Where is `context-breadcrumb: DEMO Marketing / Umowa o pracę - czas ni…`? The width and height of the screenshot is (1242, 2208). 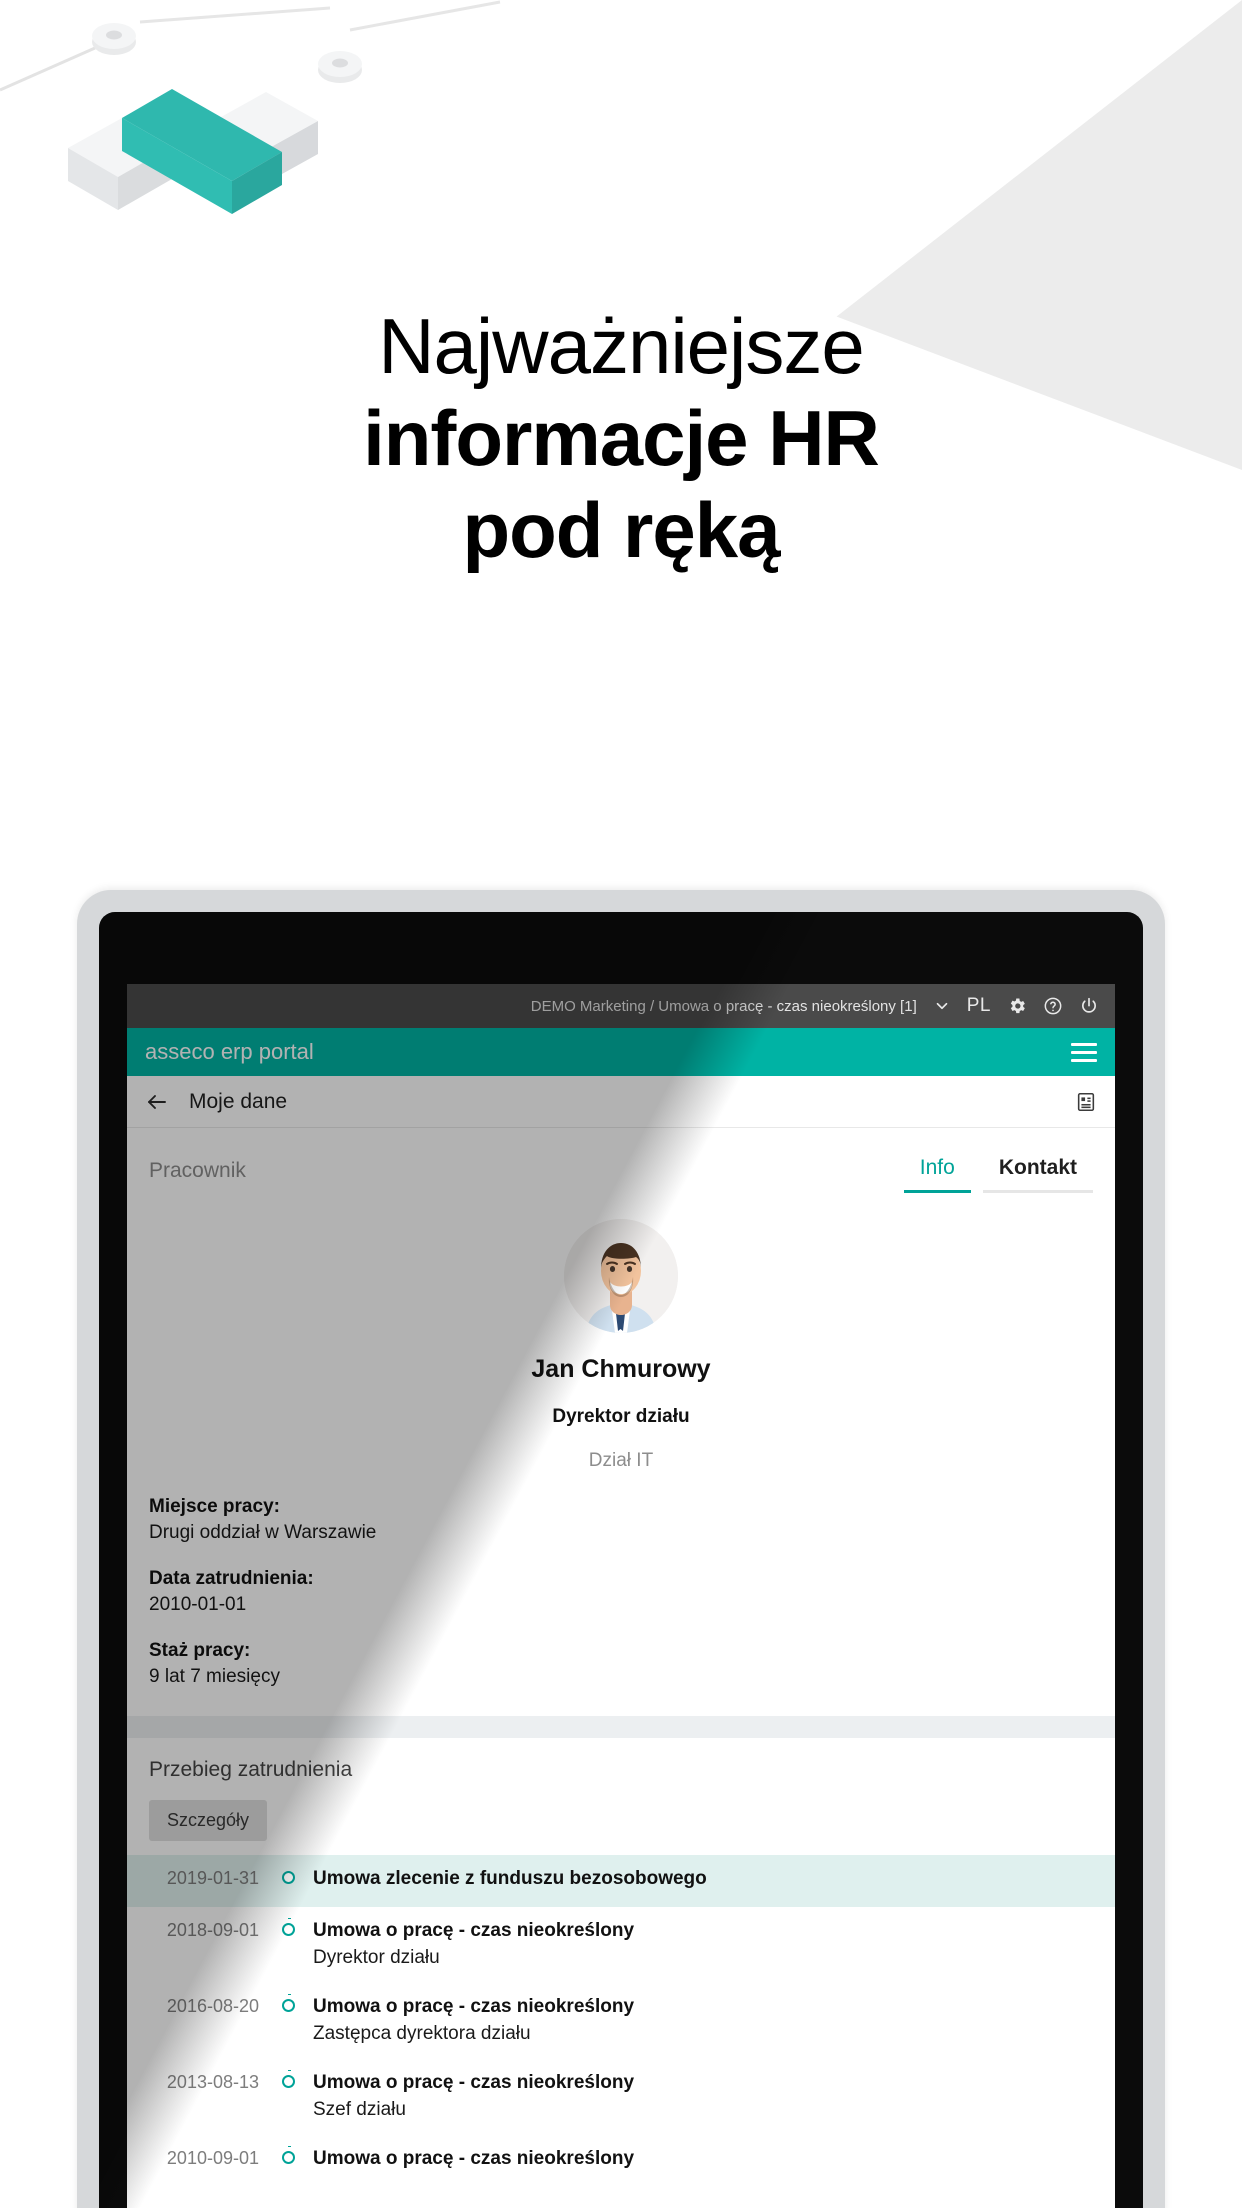 context-breadcrumb: DEMO Marketing / Umowa o pracę - czas ni… is located at coordinates (723, 1006).